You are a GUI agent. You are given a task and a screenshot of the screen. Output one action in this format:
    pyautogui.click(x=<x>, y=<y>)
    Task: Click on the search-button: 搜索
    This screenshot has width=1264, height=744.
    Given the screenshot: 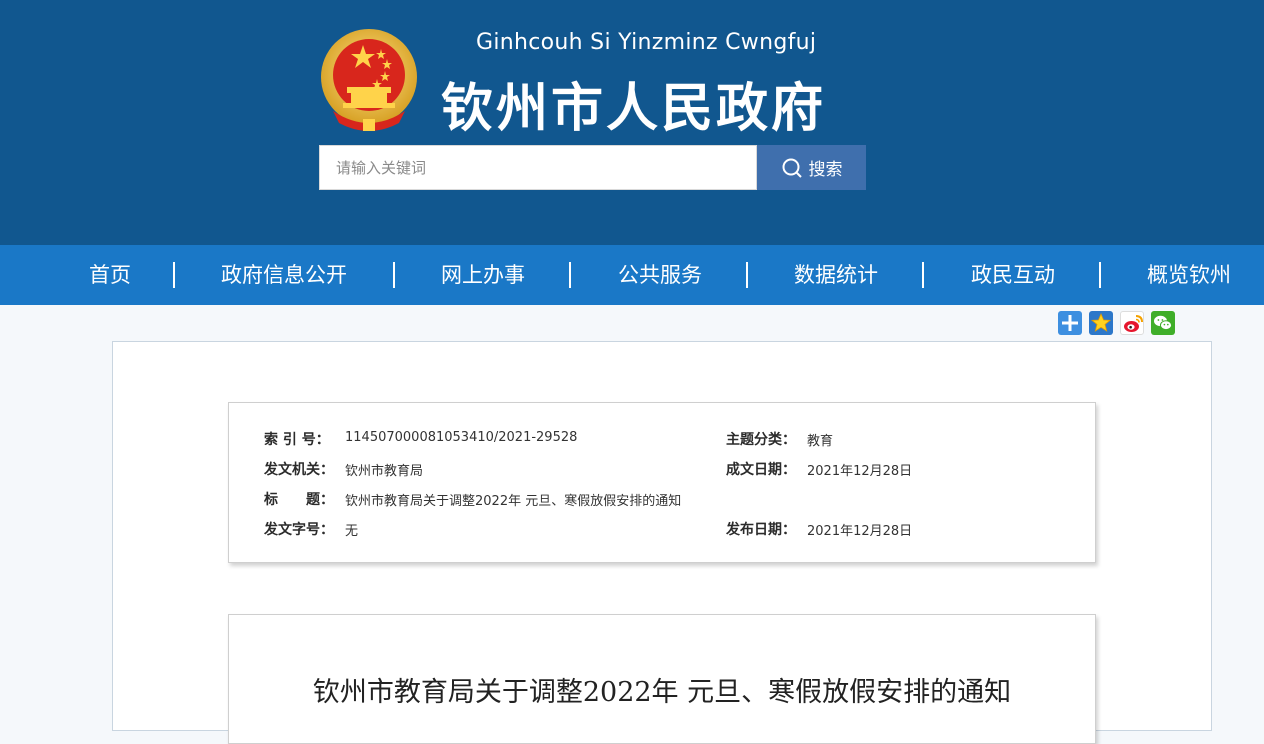 What is the action you would take?
    pyautogui.click(x=811, y=167)
    